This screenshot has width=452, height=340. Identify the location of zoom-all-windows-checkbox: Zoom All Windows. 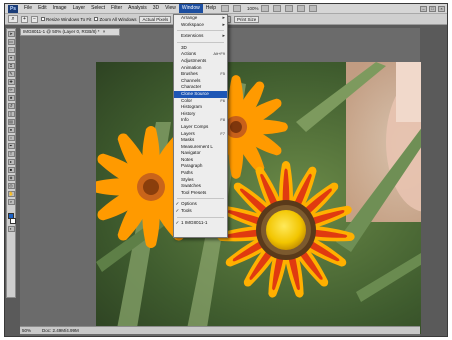
(115, 19).